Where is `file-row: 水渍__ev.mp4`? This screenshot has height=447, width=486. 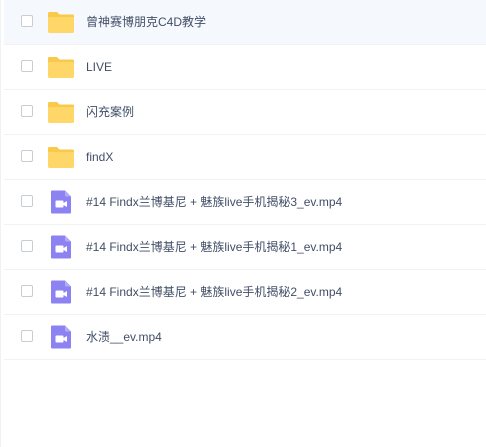
file-row: 水渍__ev.mp4 is located at coordinates (245, 337).